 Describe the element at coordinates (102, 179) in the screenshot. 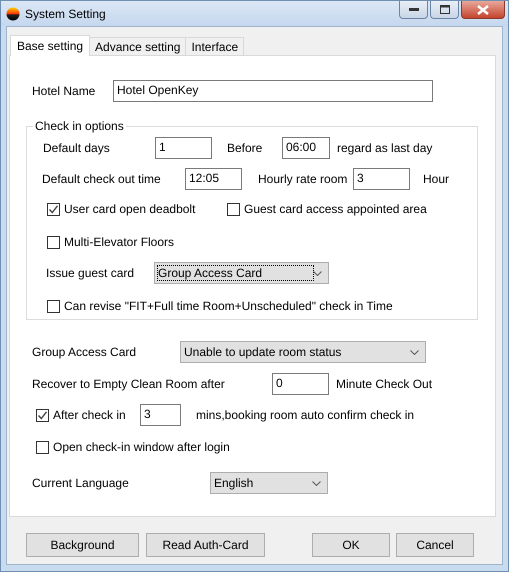

I see `field-label: Default check out time` at that location.